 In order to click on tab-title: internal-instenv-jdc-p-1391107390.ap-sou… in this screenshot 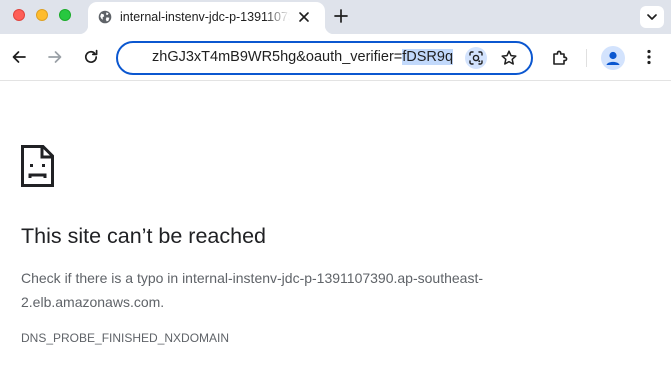, I will do `click(205, 17)`.